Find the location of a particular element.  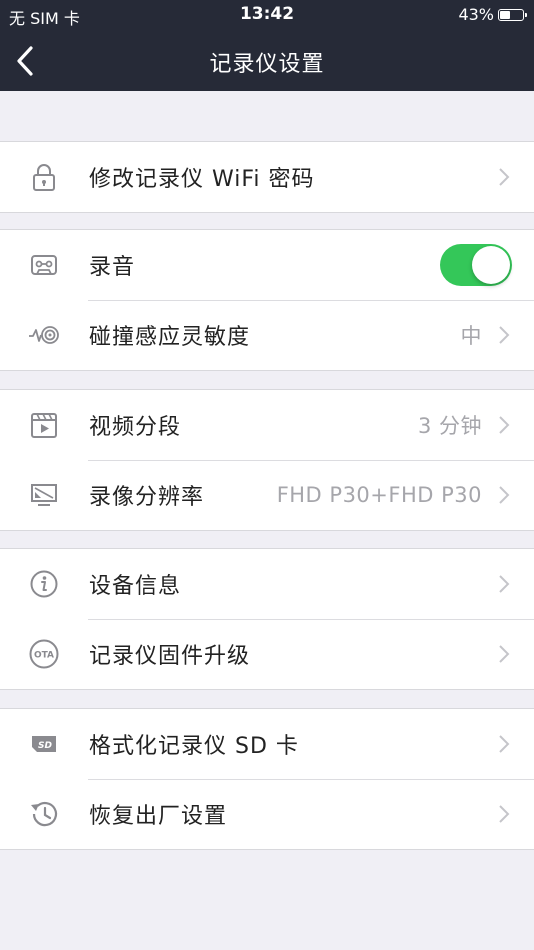

row-format-sd-card: SD 格式化记录仪 SD 卡 is located at coordinates (267, 744).